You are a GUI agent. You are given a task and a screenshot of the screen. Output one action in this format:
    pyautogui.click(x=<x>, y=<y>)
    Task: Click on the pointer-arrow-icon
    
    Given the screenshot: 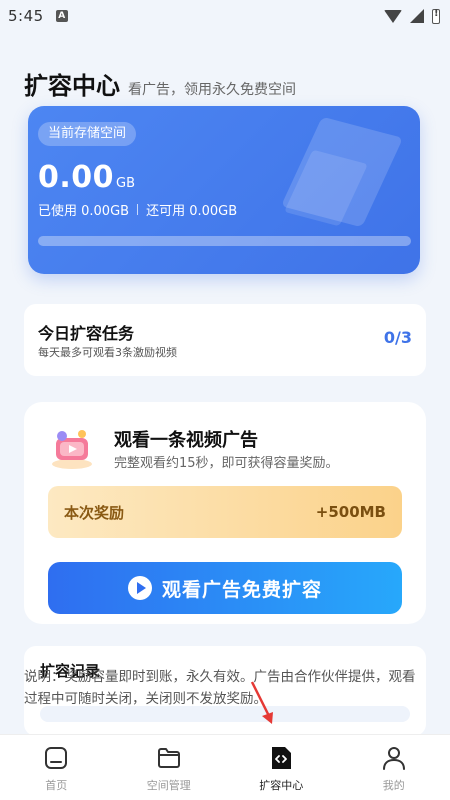 What is the action you would take?
    pyautogui.click(x=261, y=702)
    